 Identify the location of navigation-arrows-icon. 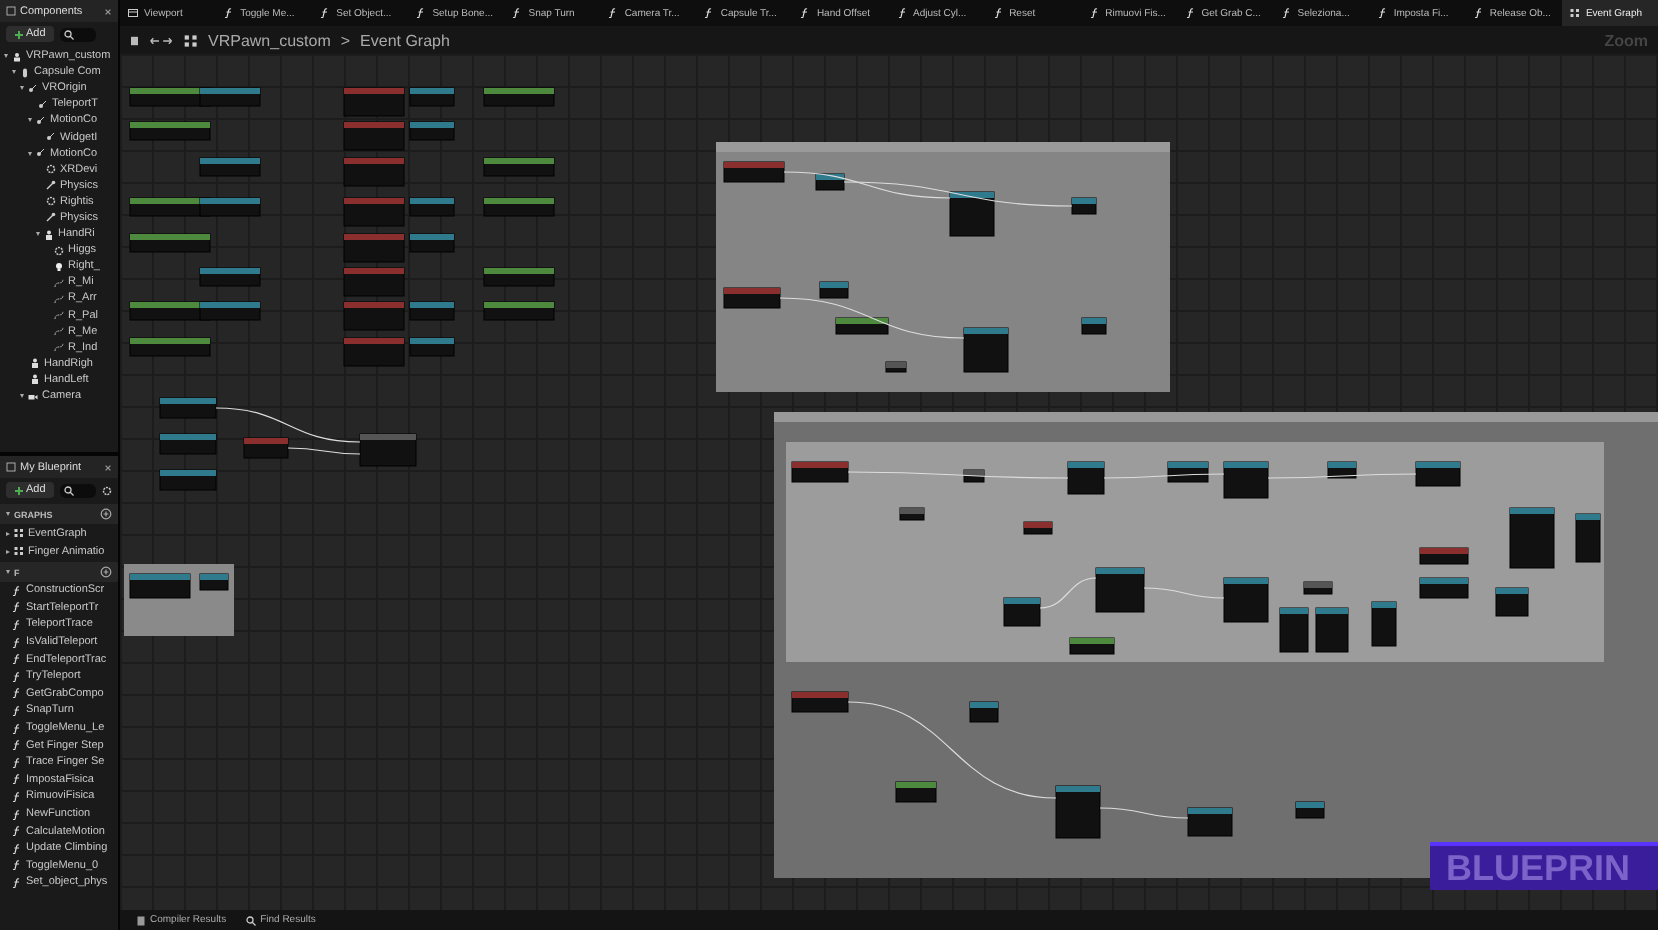
(152, 40).